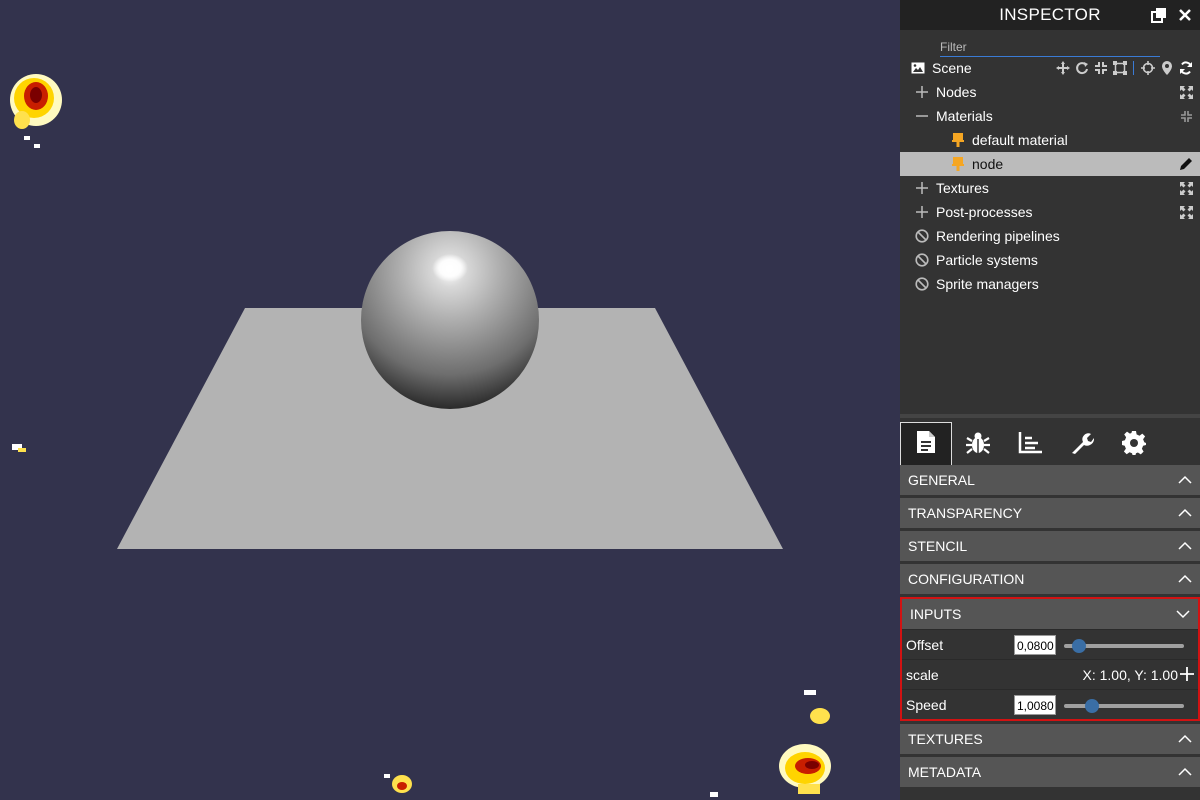 The image size is (1200, 800). Describe the element at coordinates (1050, 260) in the screenshot. I see `tree-item-particle-systems: Particle systems` at that location.